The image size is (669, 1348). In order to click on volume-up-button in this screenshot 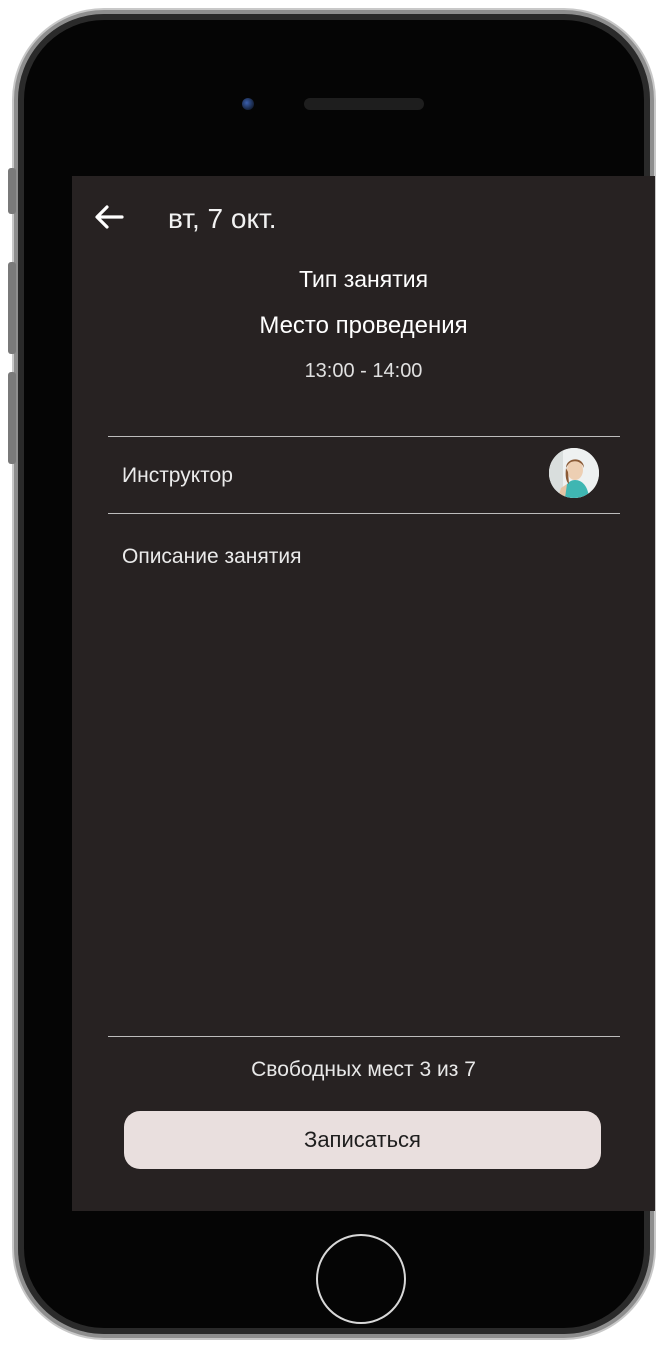, I will do `click(12, 308)`.